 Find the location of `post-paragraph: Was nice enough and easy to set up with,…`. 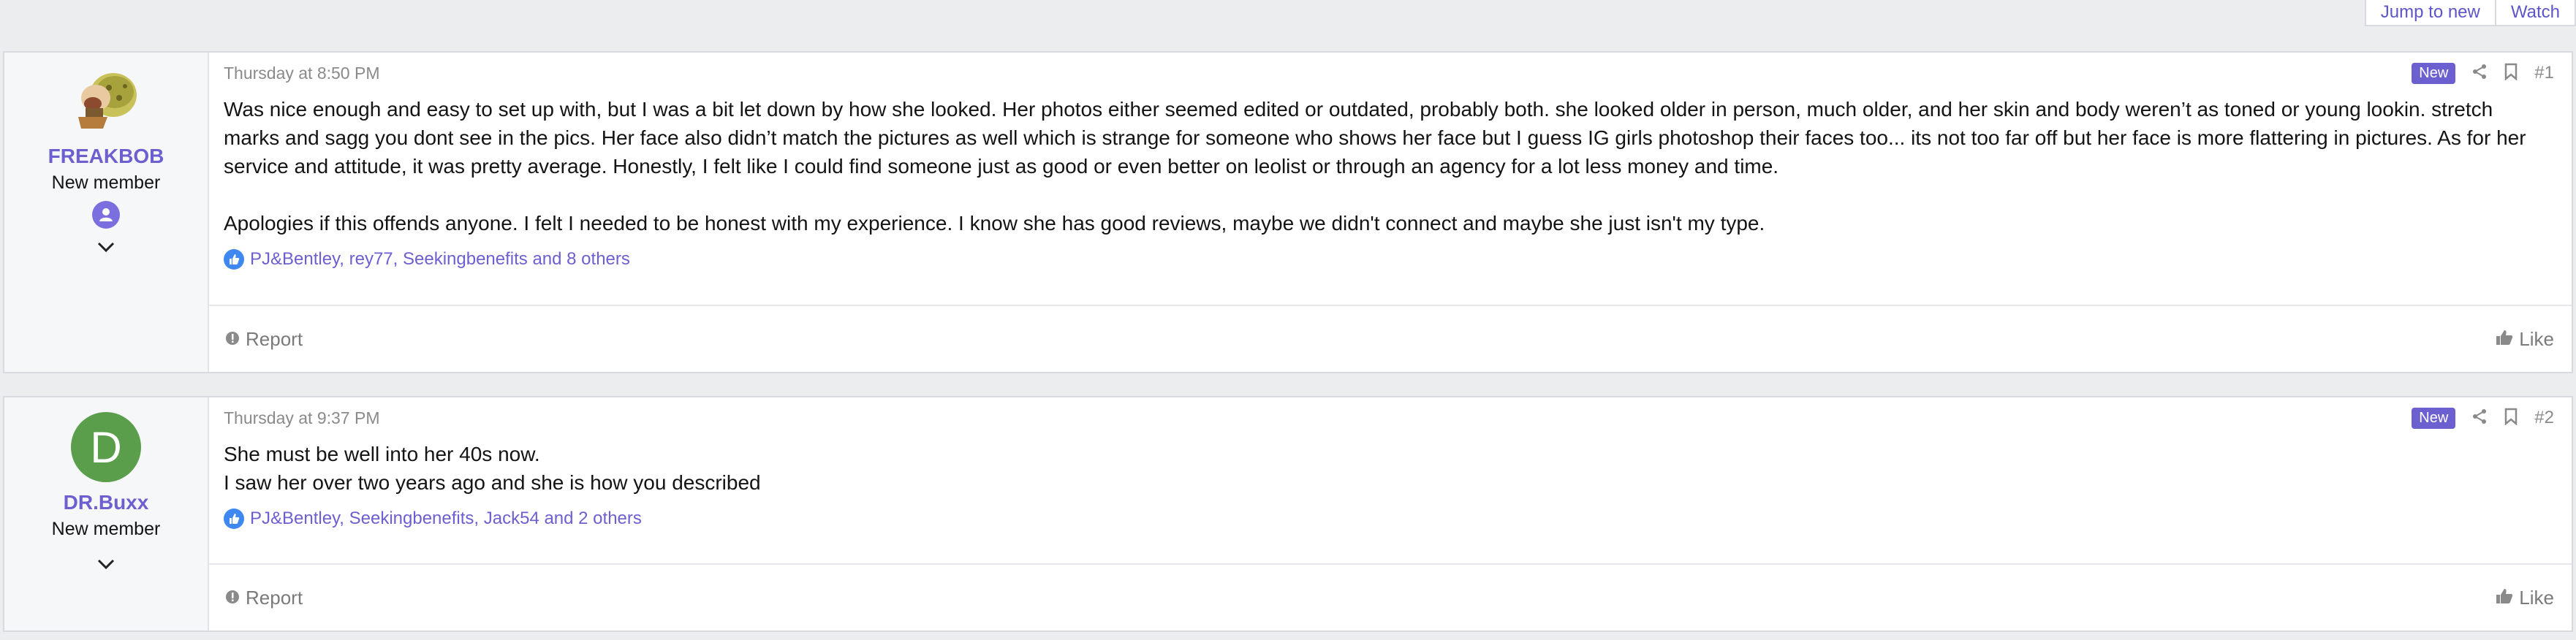

post-paragraph: Was nice enough and easy to set up with,… is located at coordinates (1375, 138).